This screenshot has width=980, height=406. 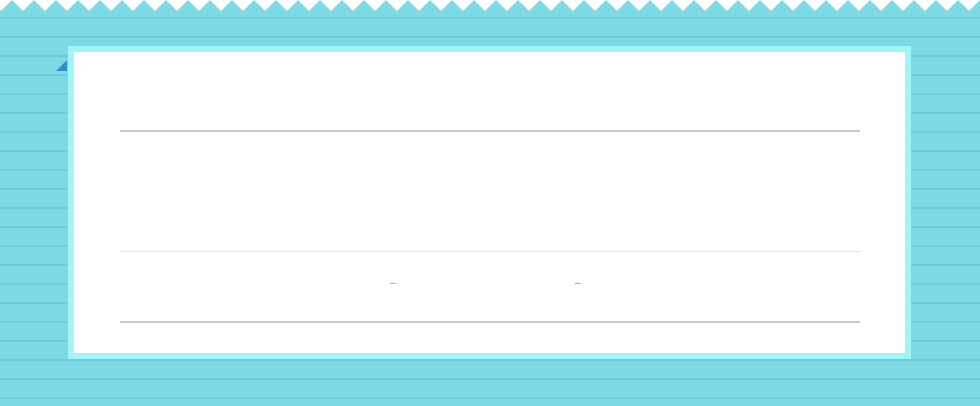 What do you see at coordinates (61, 65) in the screenshot?
I see `corner-tab-icon` at bounding box center [61, 65].